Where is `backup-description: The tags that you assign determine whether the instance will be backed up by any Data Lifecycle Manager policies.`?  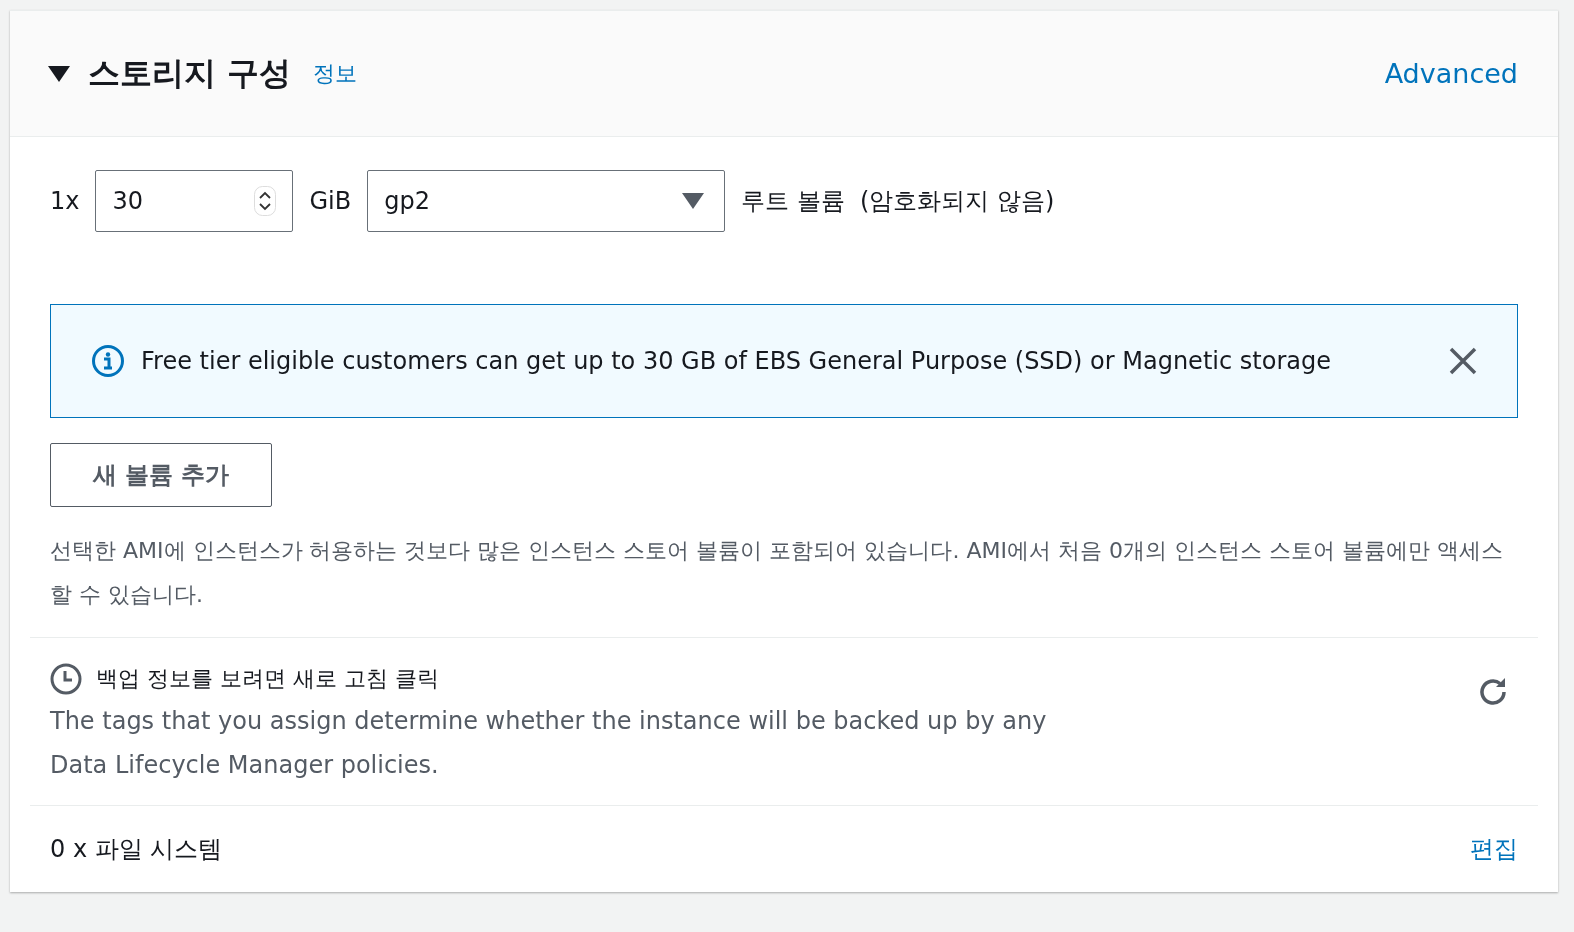
backup-description: The tags that you assign determine whether the instance will be backed up by any Data Lifecycle Manager policies. is located at coordinates (549, 743).